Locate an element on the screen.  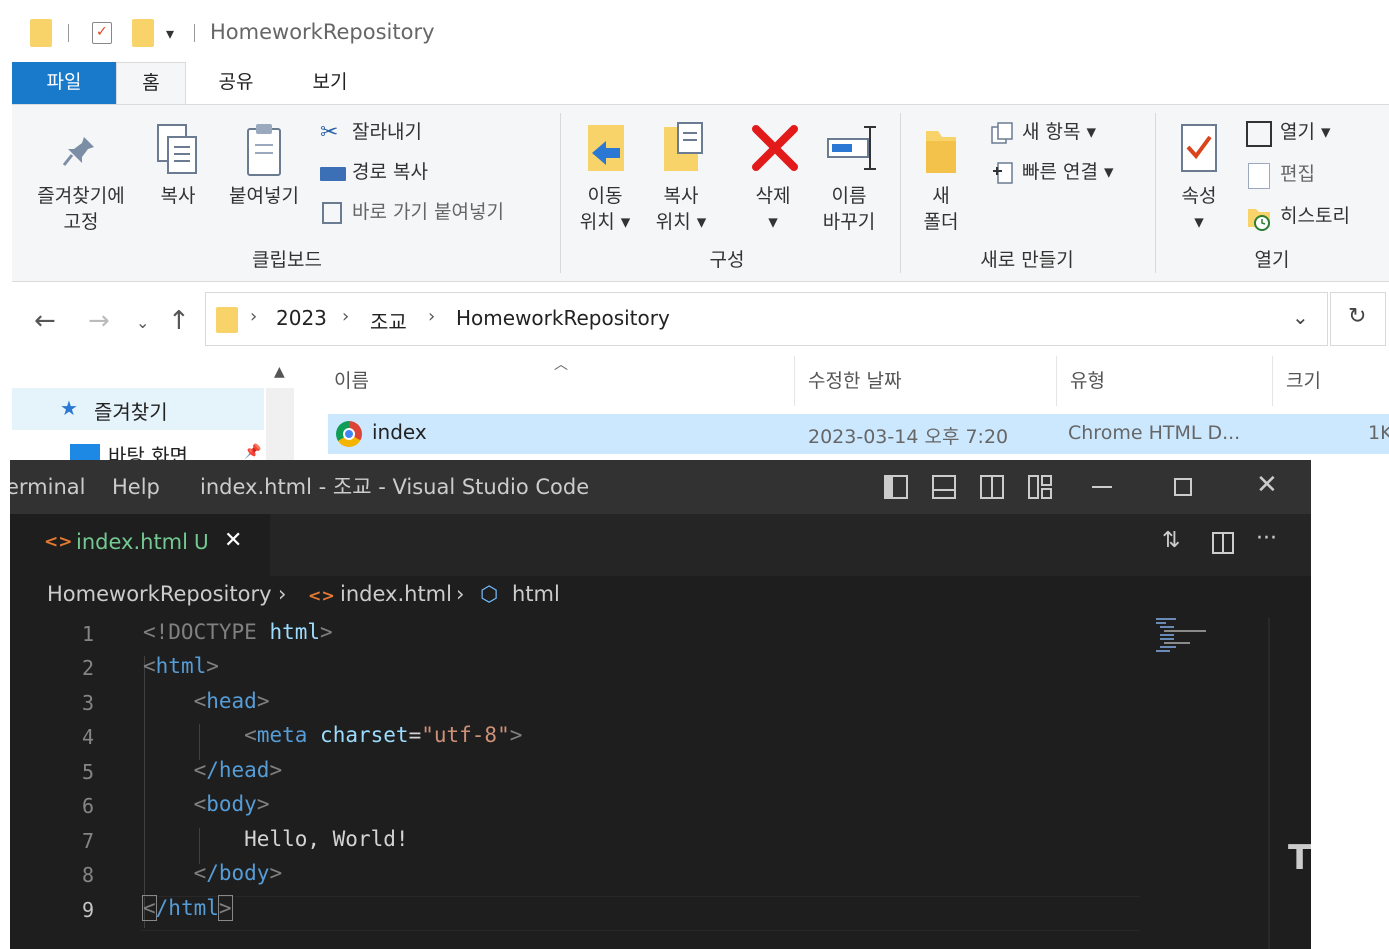
move-to-icon is located at coordinates (607, 149).